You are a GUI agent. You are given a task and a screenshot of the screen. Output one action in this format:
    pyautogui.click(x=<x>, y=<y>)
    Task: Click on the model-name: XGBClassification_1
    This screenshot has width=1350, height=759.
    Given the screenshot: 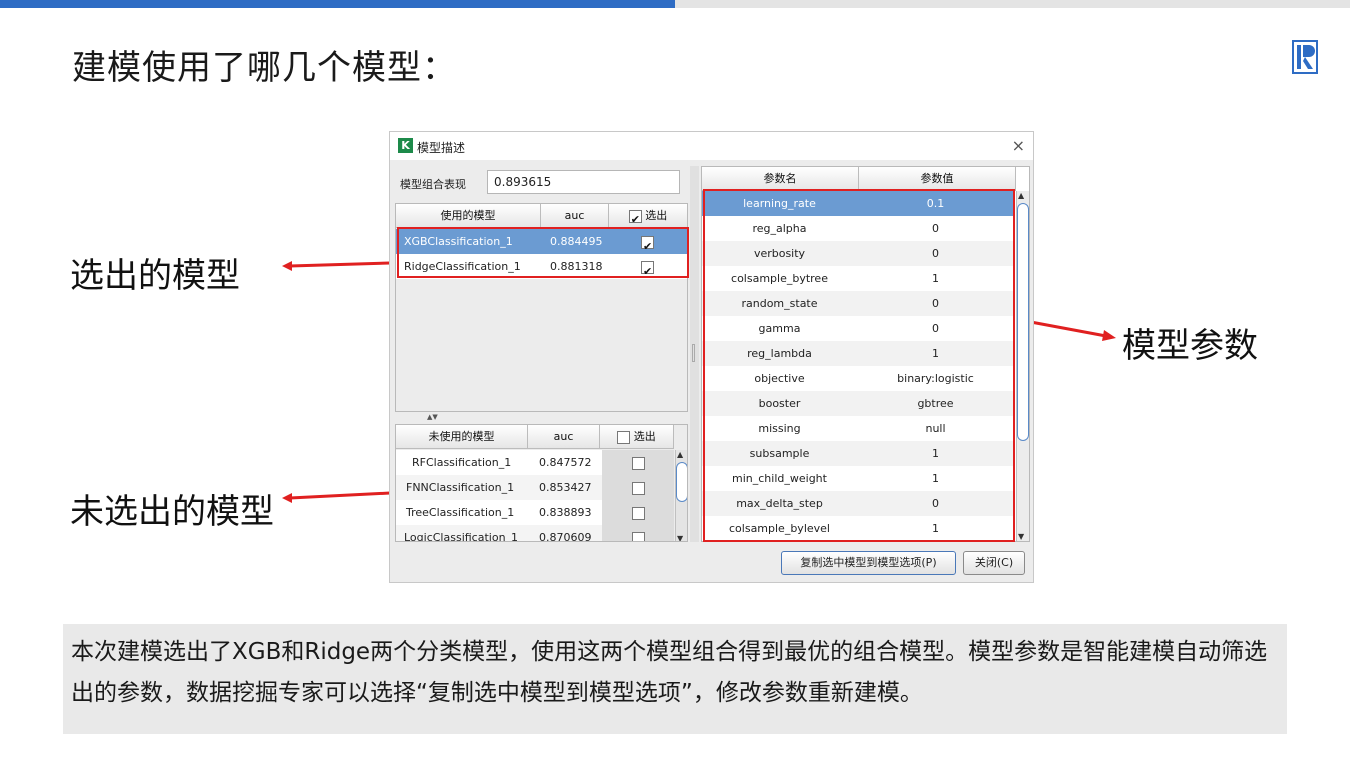 What is the action you would take?
    pyautogui.click(x=458, y=241)
    